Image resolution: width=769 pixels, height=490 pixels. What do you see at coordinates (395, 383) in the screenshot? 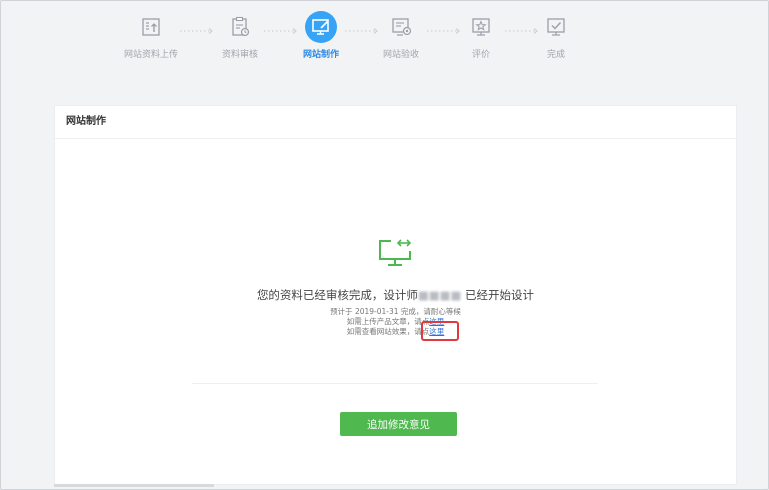
I see `divider` at bounding box center [395, 383].